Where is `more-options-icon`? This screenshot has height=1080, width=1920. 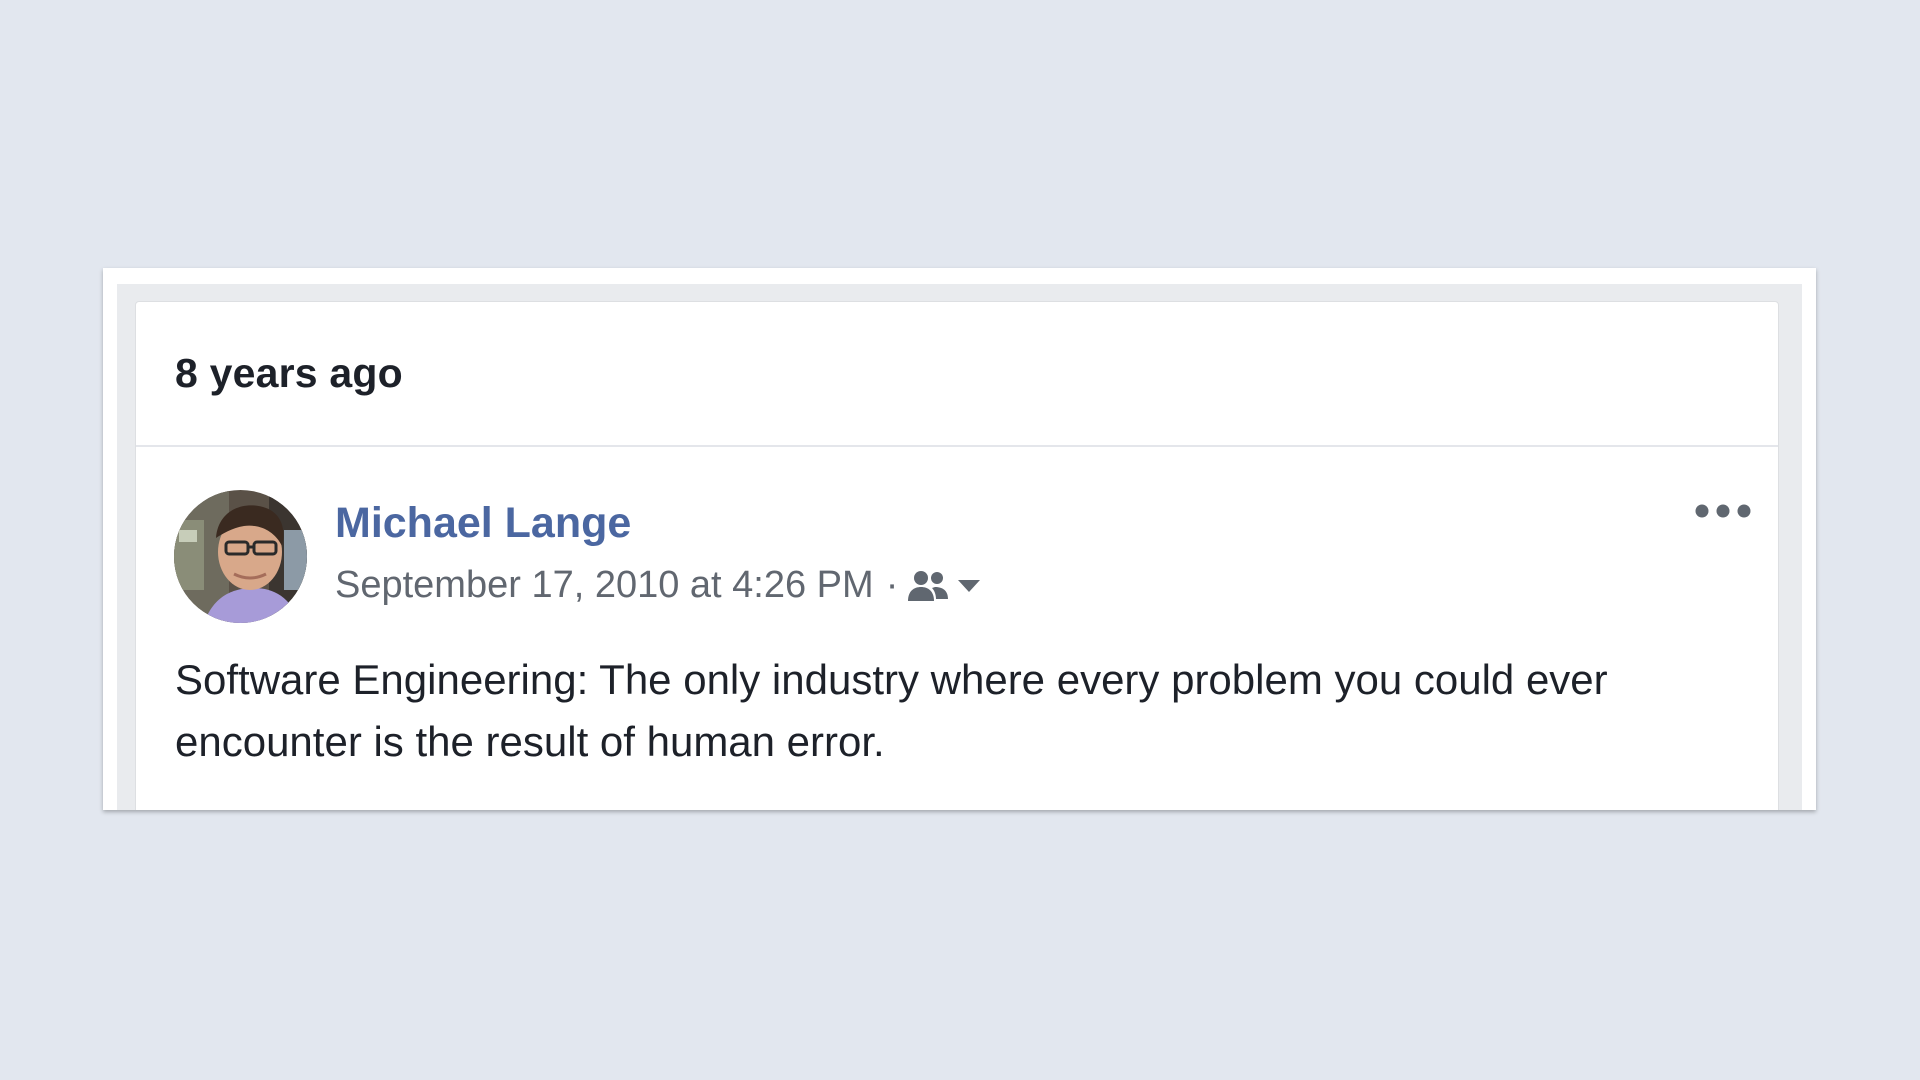
more-options-icon is located at coordinates (1723, 511).